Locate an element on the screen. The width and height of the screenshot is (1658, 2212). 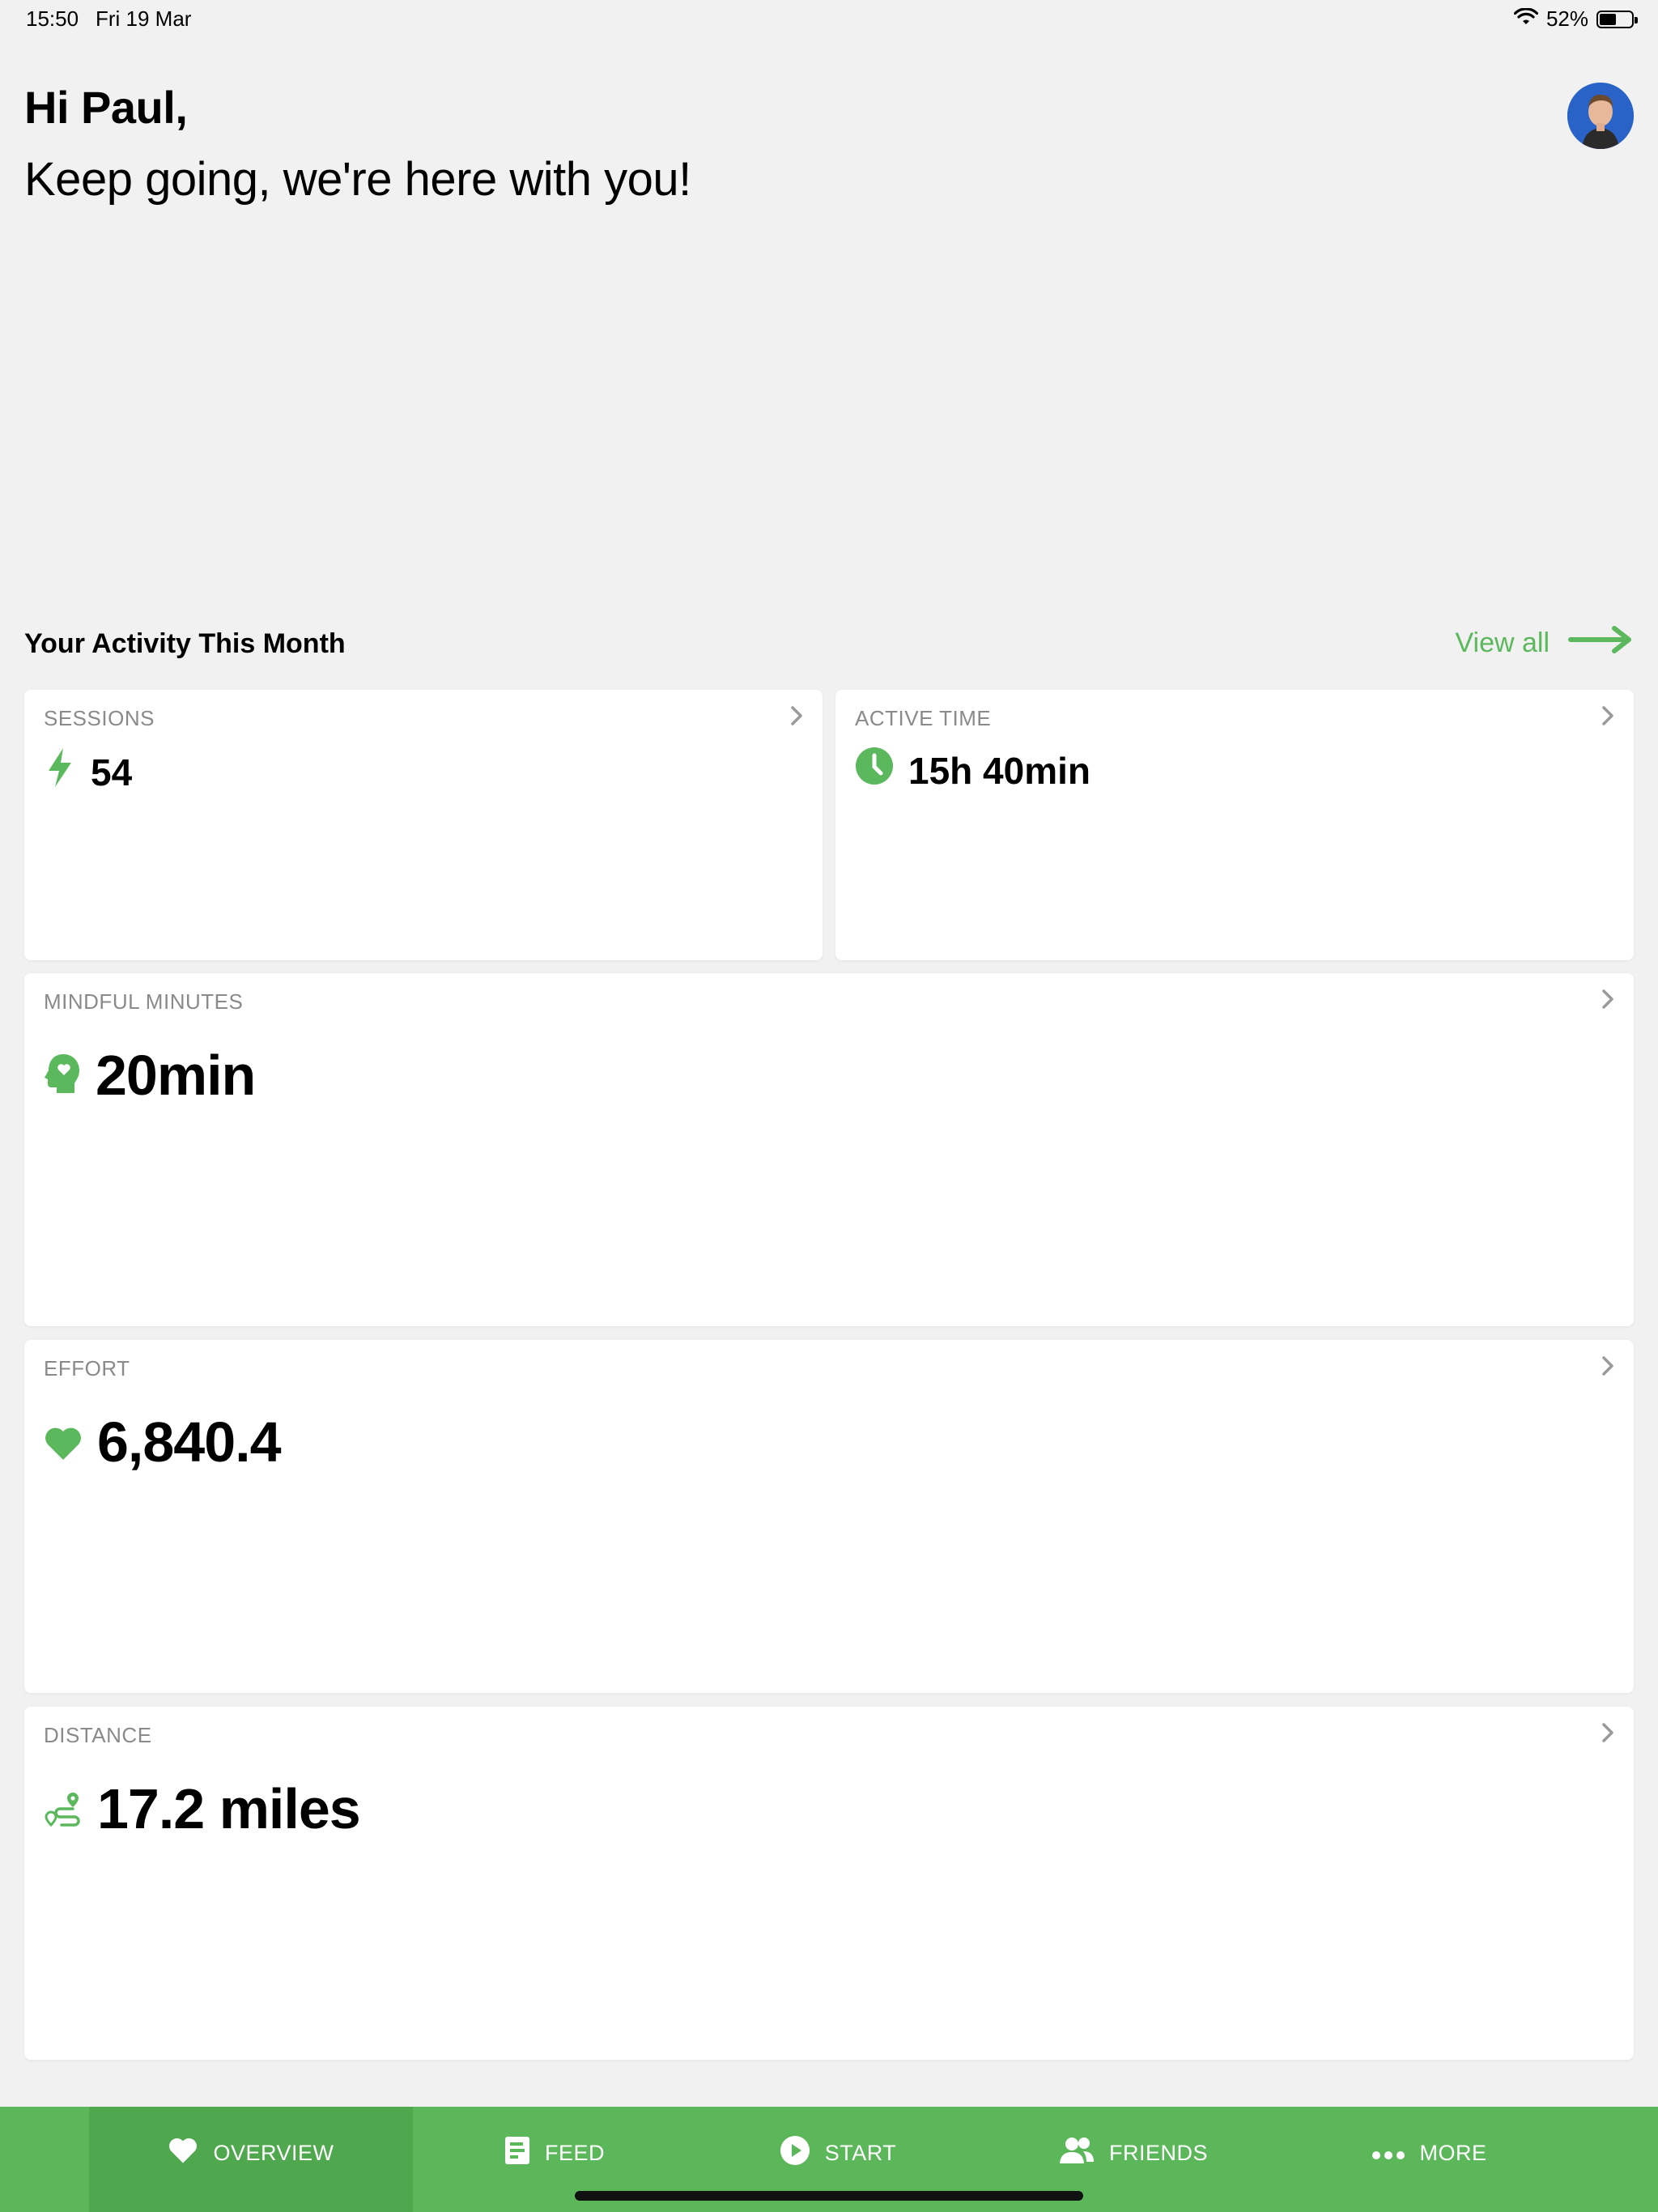
status-bar: 15:50 Fri 19 Mar 52% is located at coordinates (829, 19).